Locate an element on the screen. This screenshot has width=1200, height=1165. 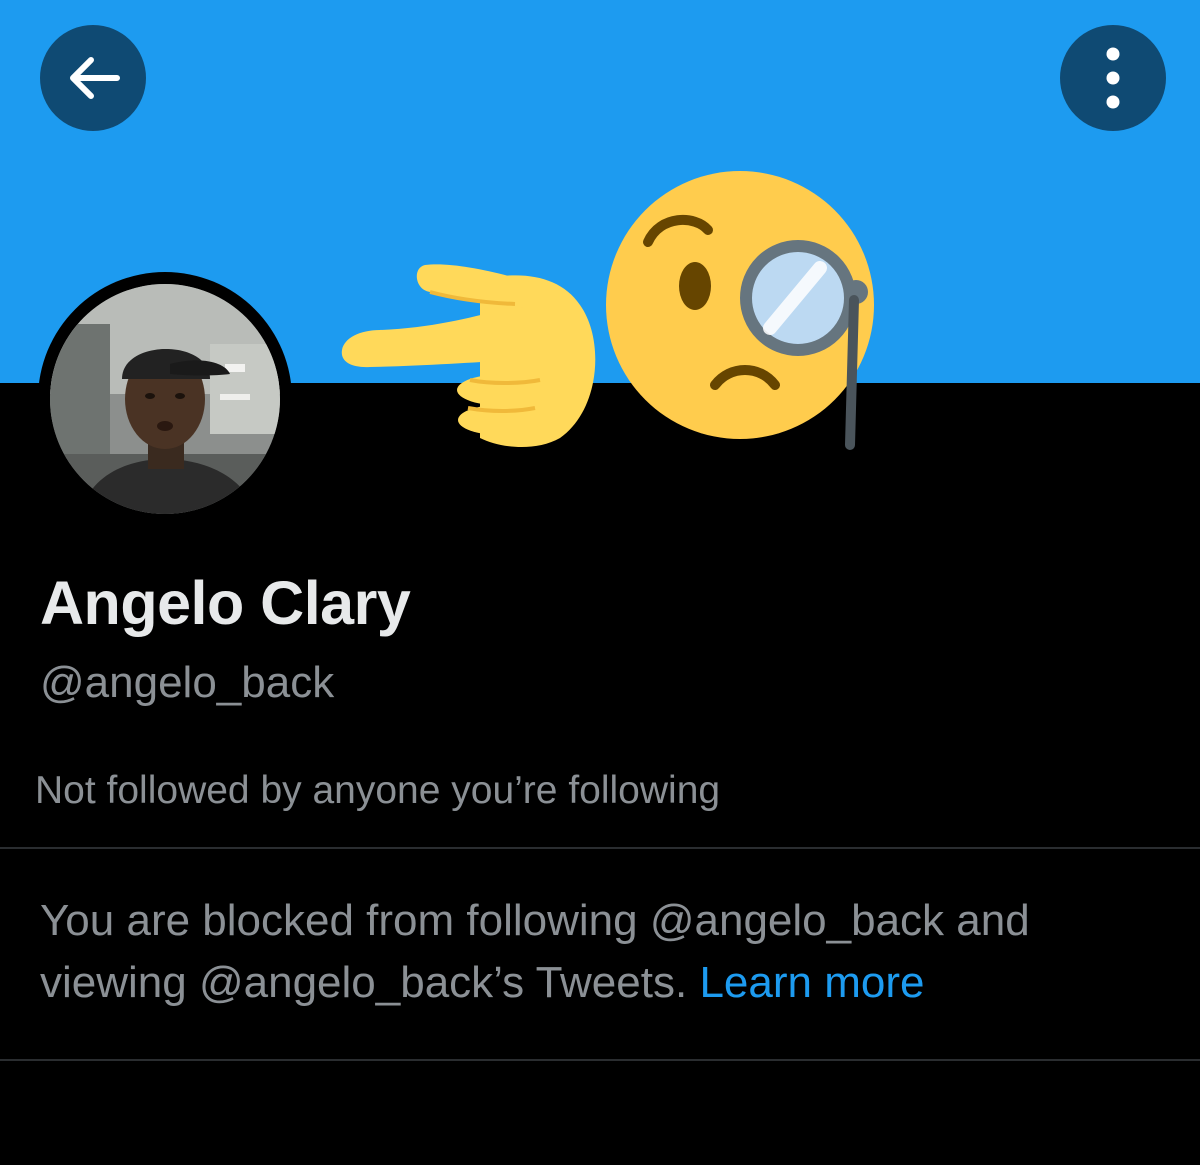
more-options-button is located at coordinates (1113, 78).